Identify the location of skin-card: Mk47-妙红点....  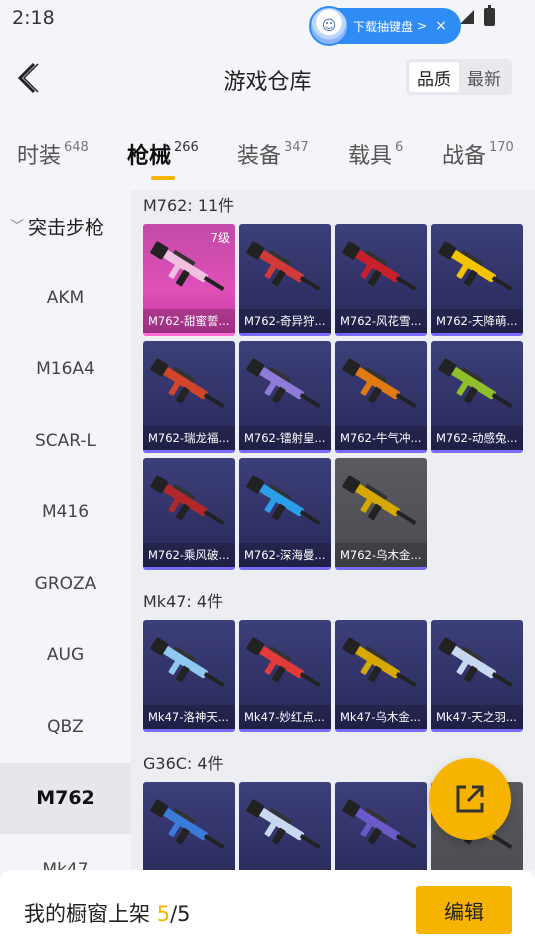
(285, 676).